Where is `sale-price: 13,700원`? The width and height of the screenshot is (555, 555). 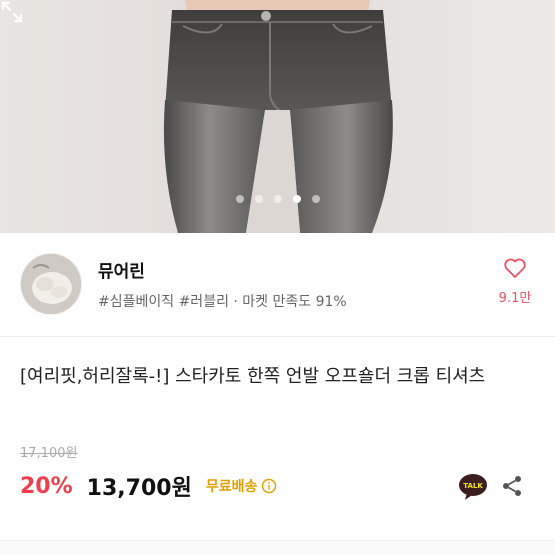 sale-price: 13,700원 is located at coordinates (139, 488).